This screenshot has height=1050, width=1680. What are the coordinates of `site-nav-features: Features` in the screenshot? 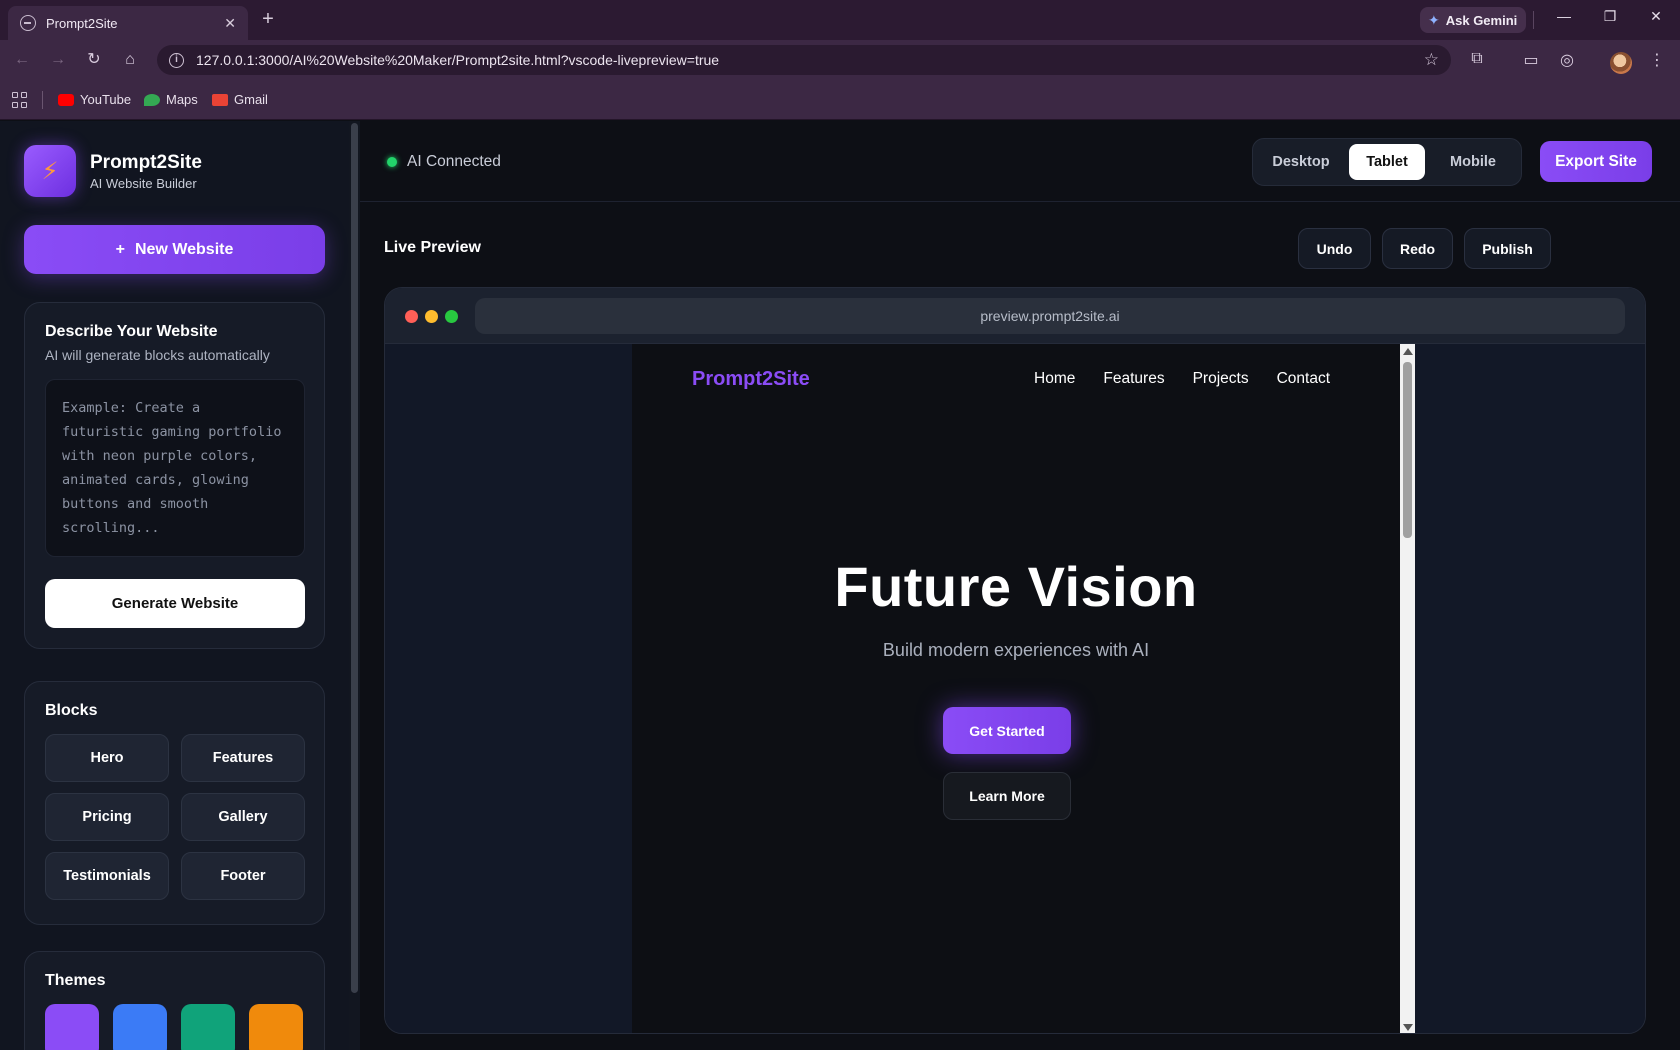 It's located at (1133, 379).